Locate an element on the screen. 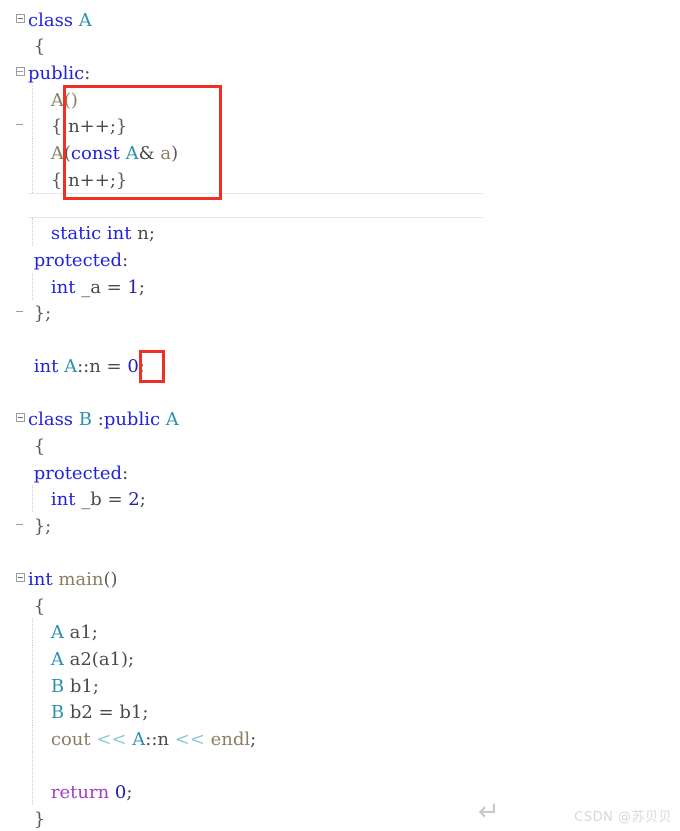 This screenshot has width=680, height=831. code-line: int _a = 1; is located at coordinates (86, 288).